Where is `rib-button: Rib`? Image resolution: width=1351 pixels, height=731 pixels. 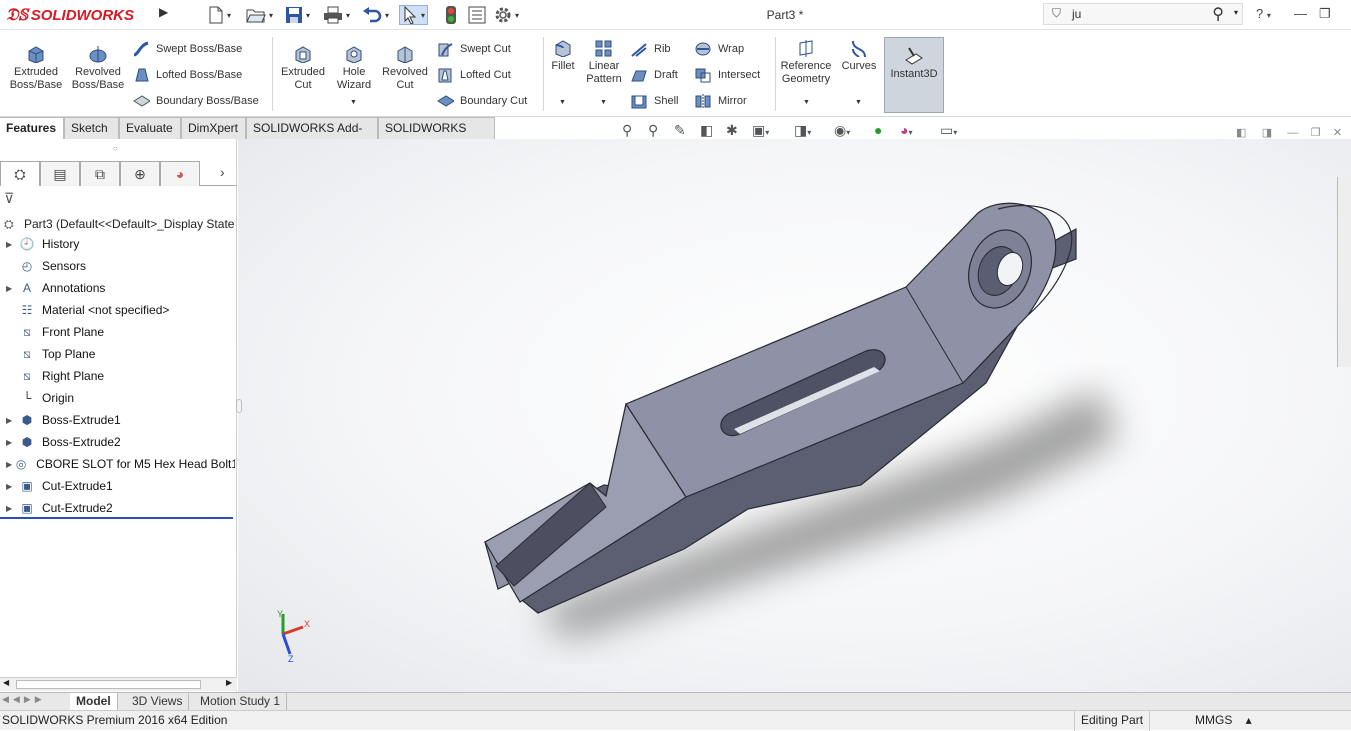 rib-button: Rib is located at coordinates (650, 49).